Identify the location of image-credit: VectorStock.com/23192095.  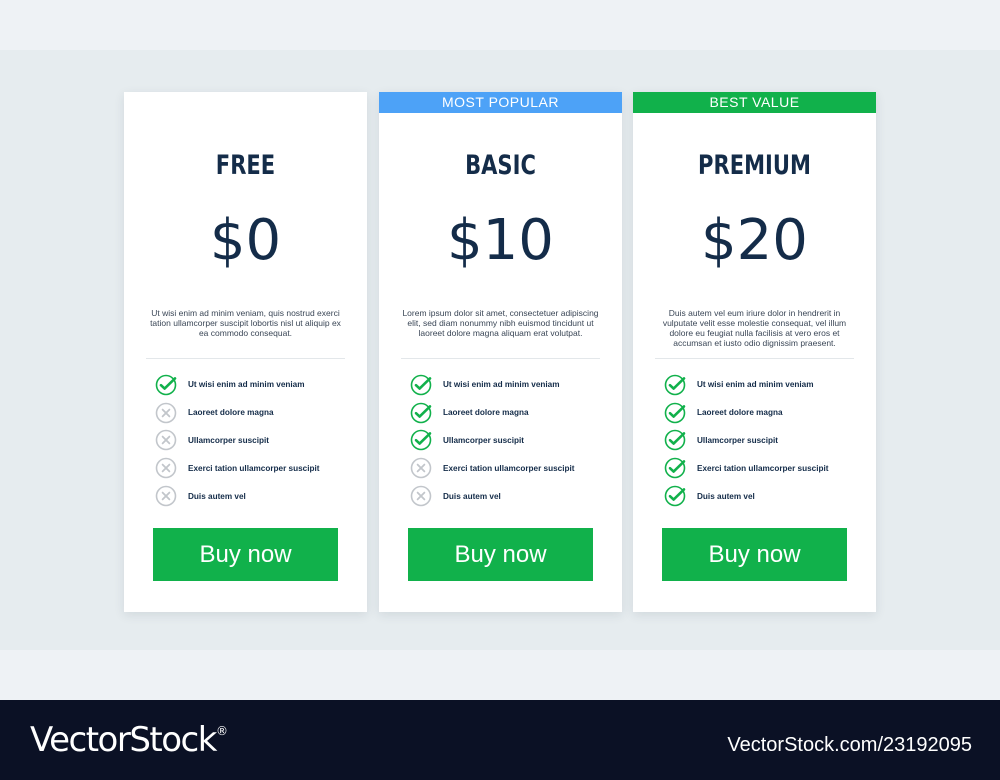
(849, 745).